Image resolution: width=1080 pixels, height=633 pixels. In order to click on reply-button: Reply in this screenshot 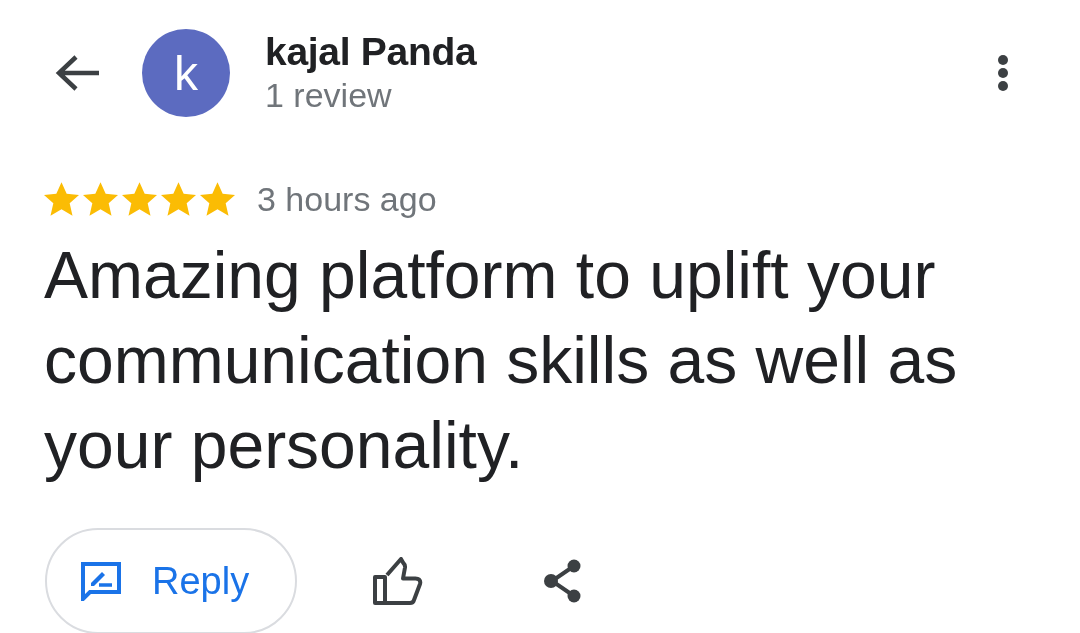, I will do `click(171, 580)`.